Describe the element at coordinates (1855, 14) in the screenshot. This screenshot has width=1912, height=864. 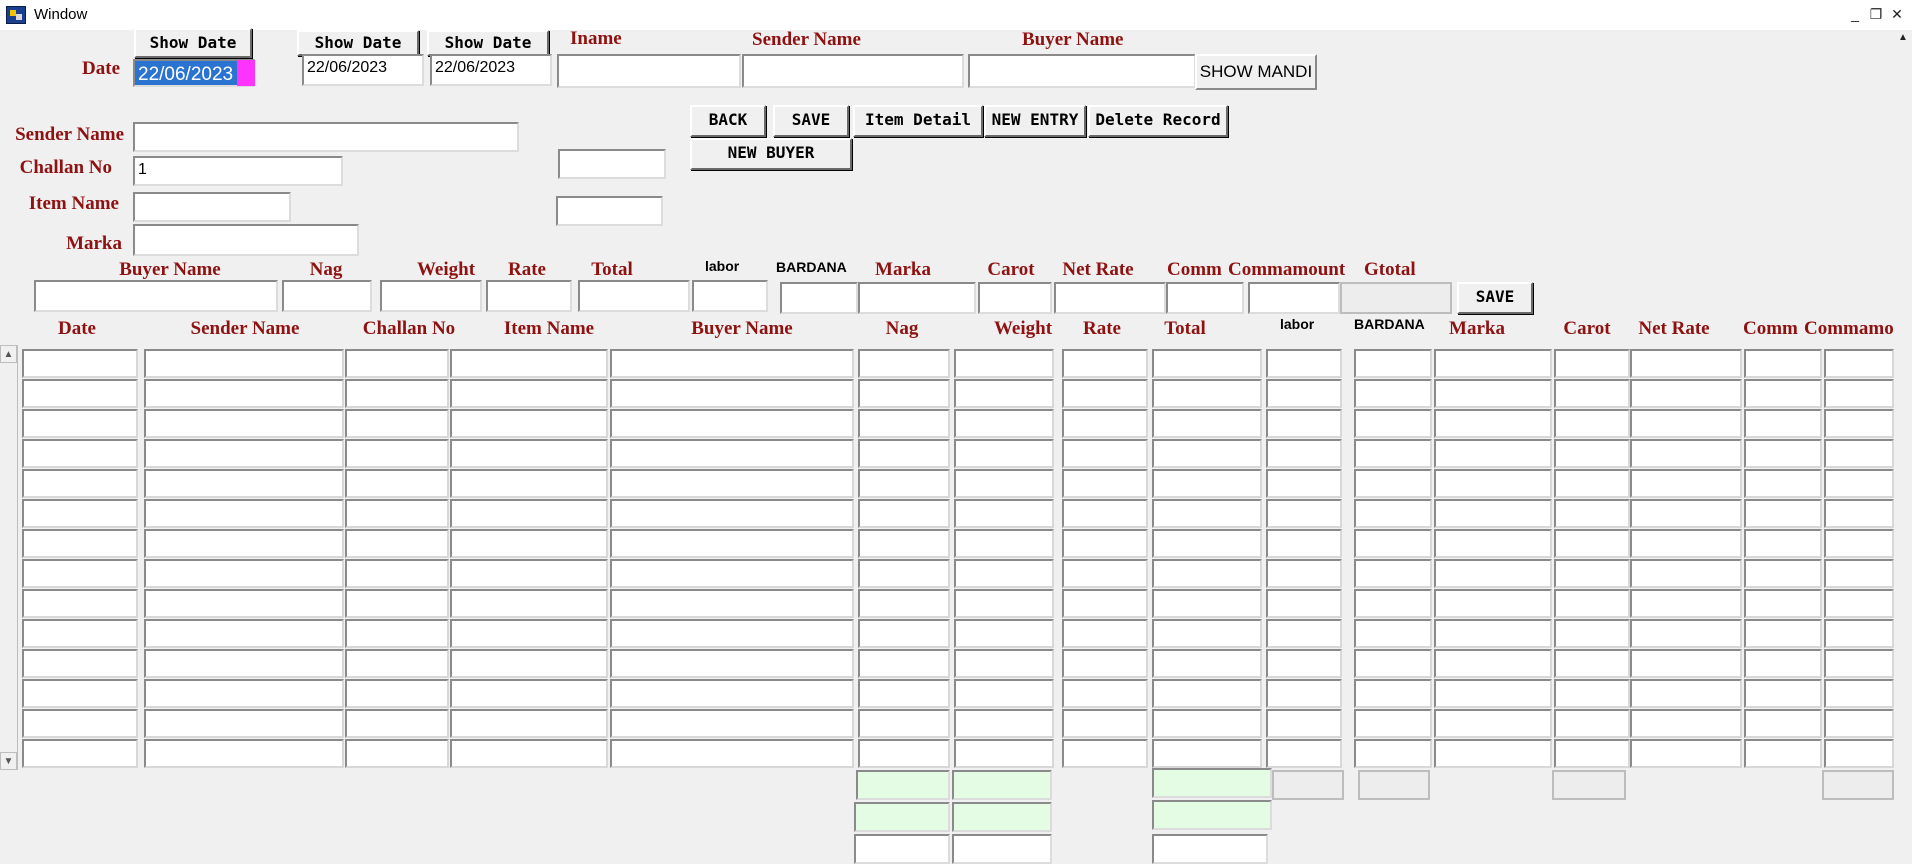
I see `minimize-icon: _` at that location.